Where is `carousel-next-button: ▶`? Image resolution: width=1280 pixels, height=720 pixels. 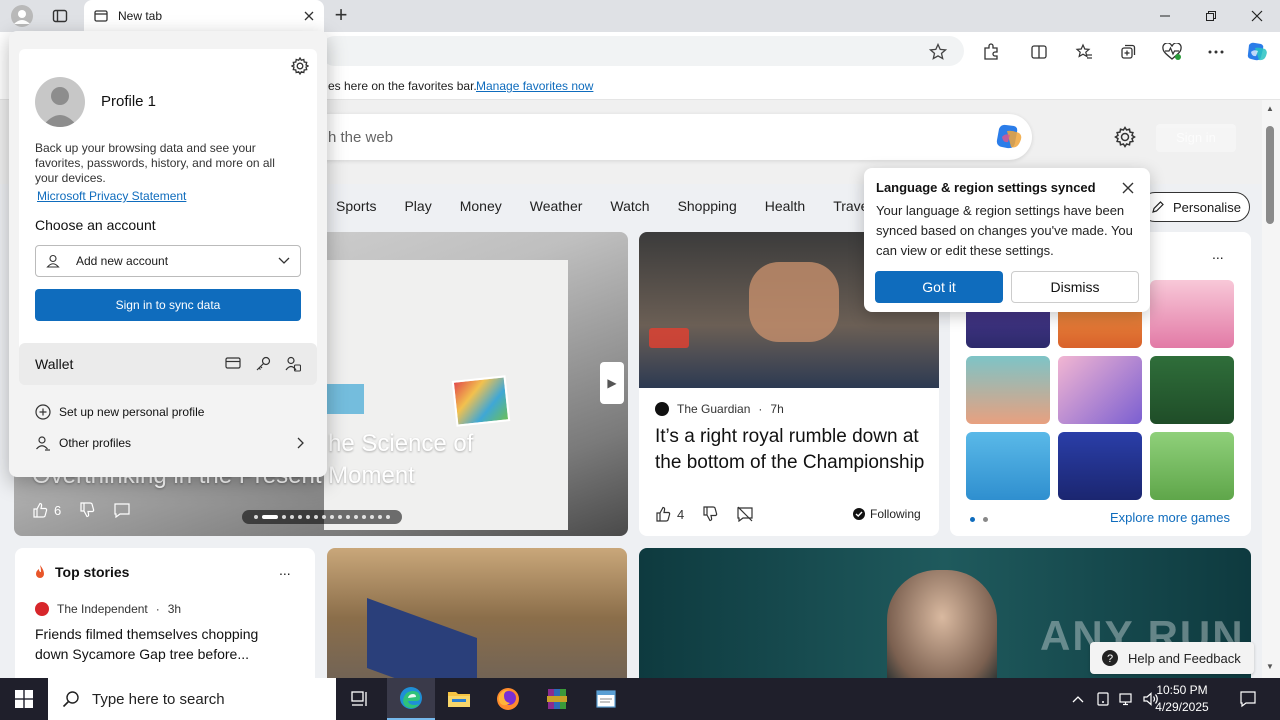 carousel-next-button: ▶ is located at coordinates (612, 383).